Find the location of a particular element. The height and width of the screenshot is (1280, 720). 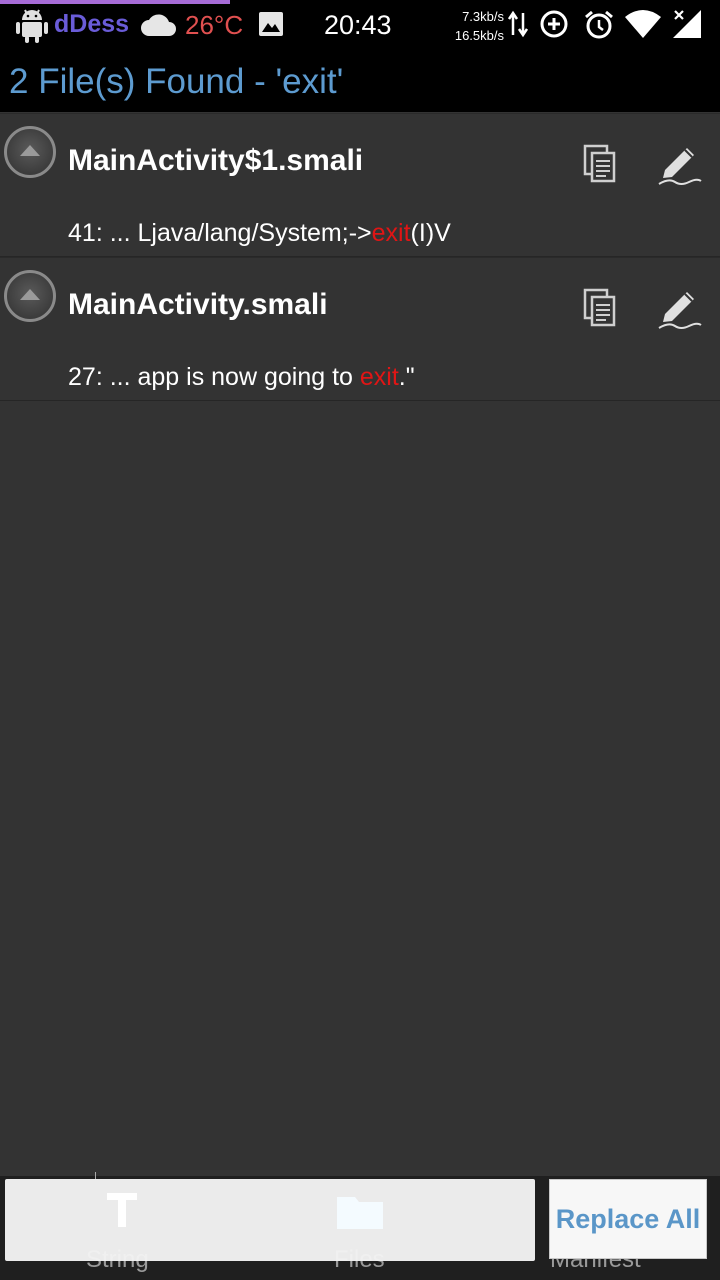

divider is located at coordinates (95, 1175).